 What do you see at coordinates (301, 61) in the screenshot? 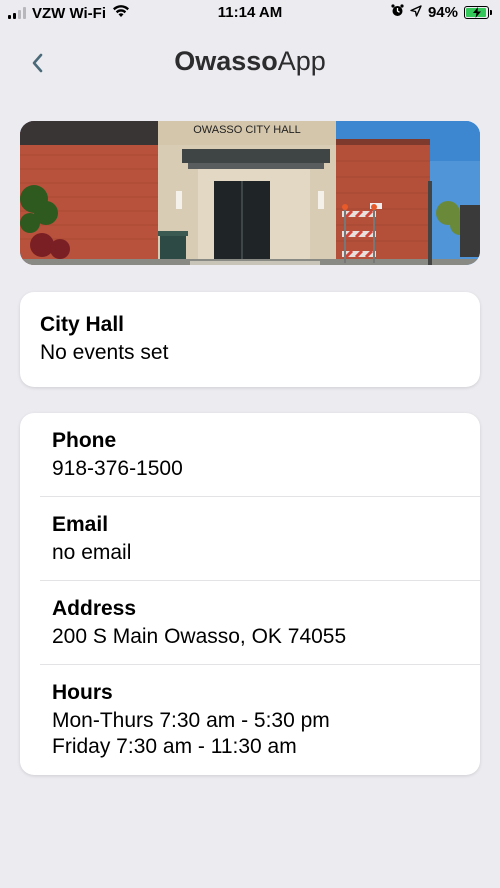
I see `app-title-light: App` at bounding box center [301, 61].